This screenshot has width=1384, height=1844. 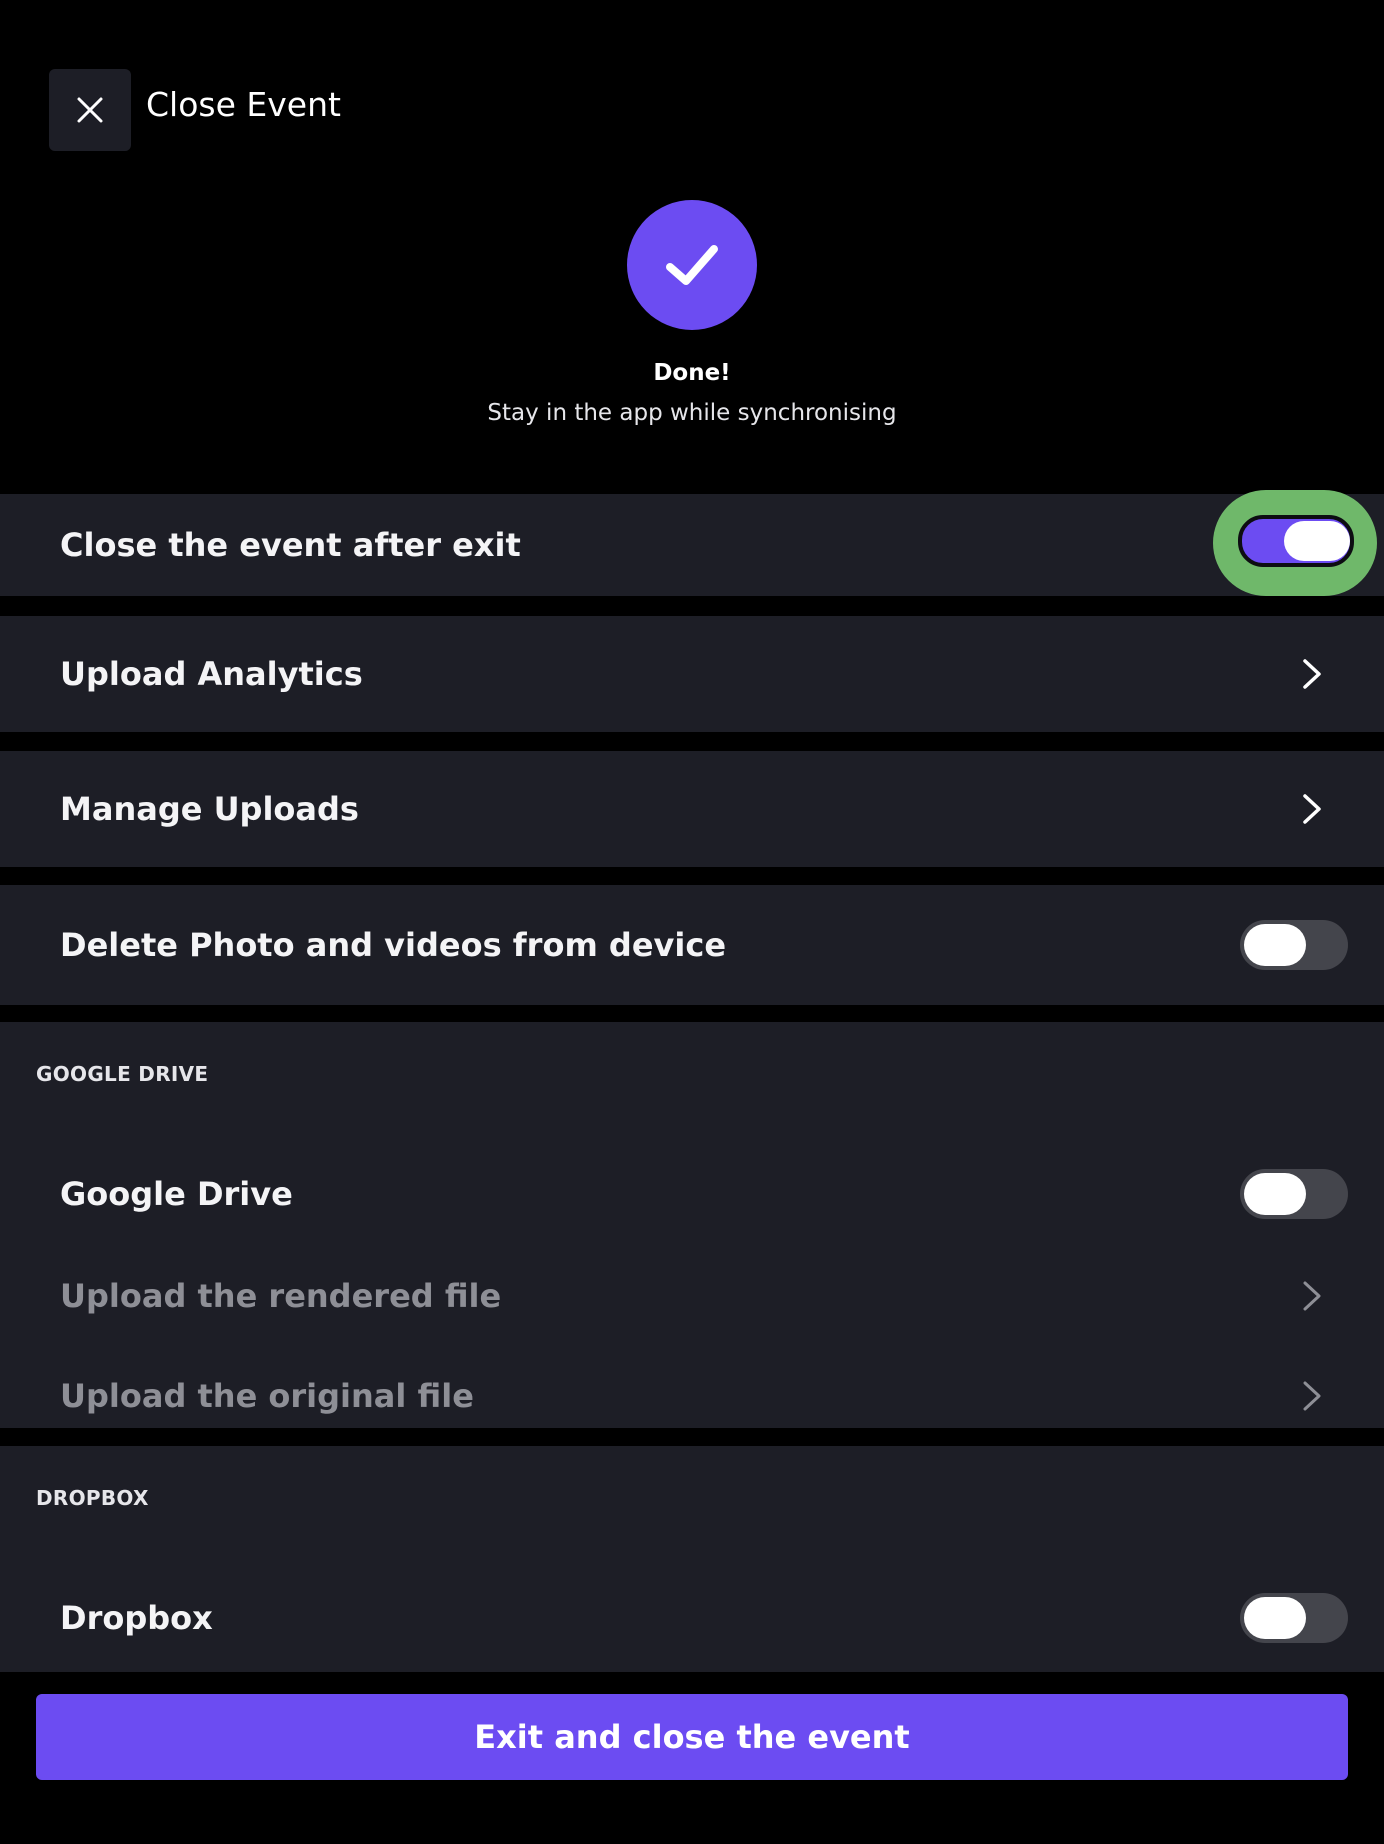 I want to click on manage-uploads-row: Manage Uploads, so click(x=692, y=809).